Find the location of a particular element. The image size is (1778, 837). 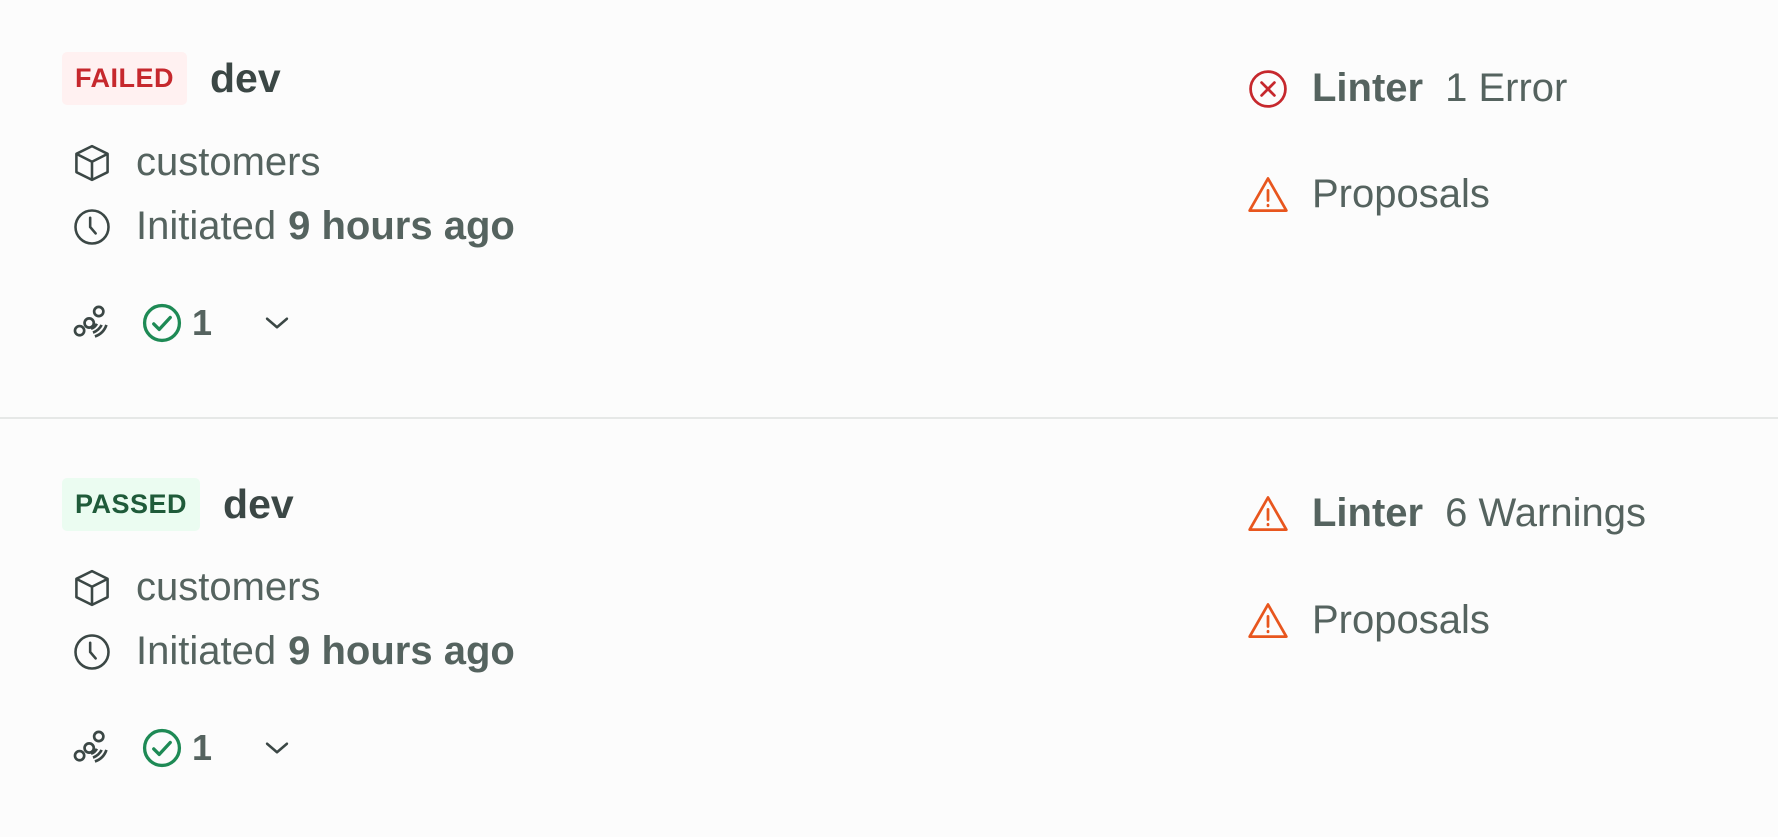

run-header: PASSED dev is located at coordinates (178, 504).